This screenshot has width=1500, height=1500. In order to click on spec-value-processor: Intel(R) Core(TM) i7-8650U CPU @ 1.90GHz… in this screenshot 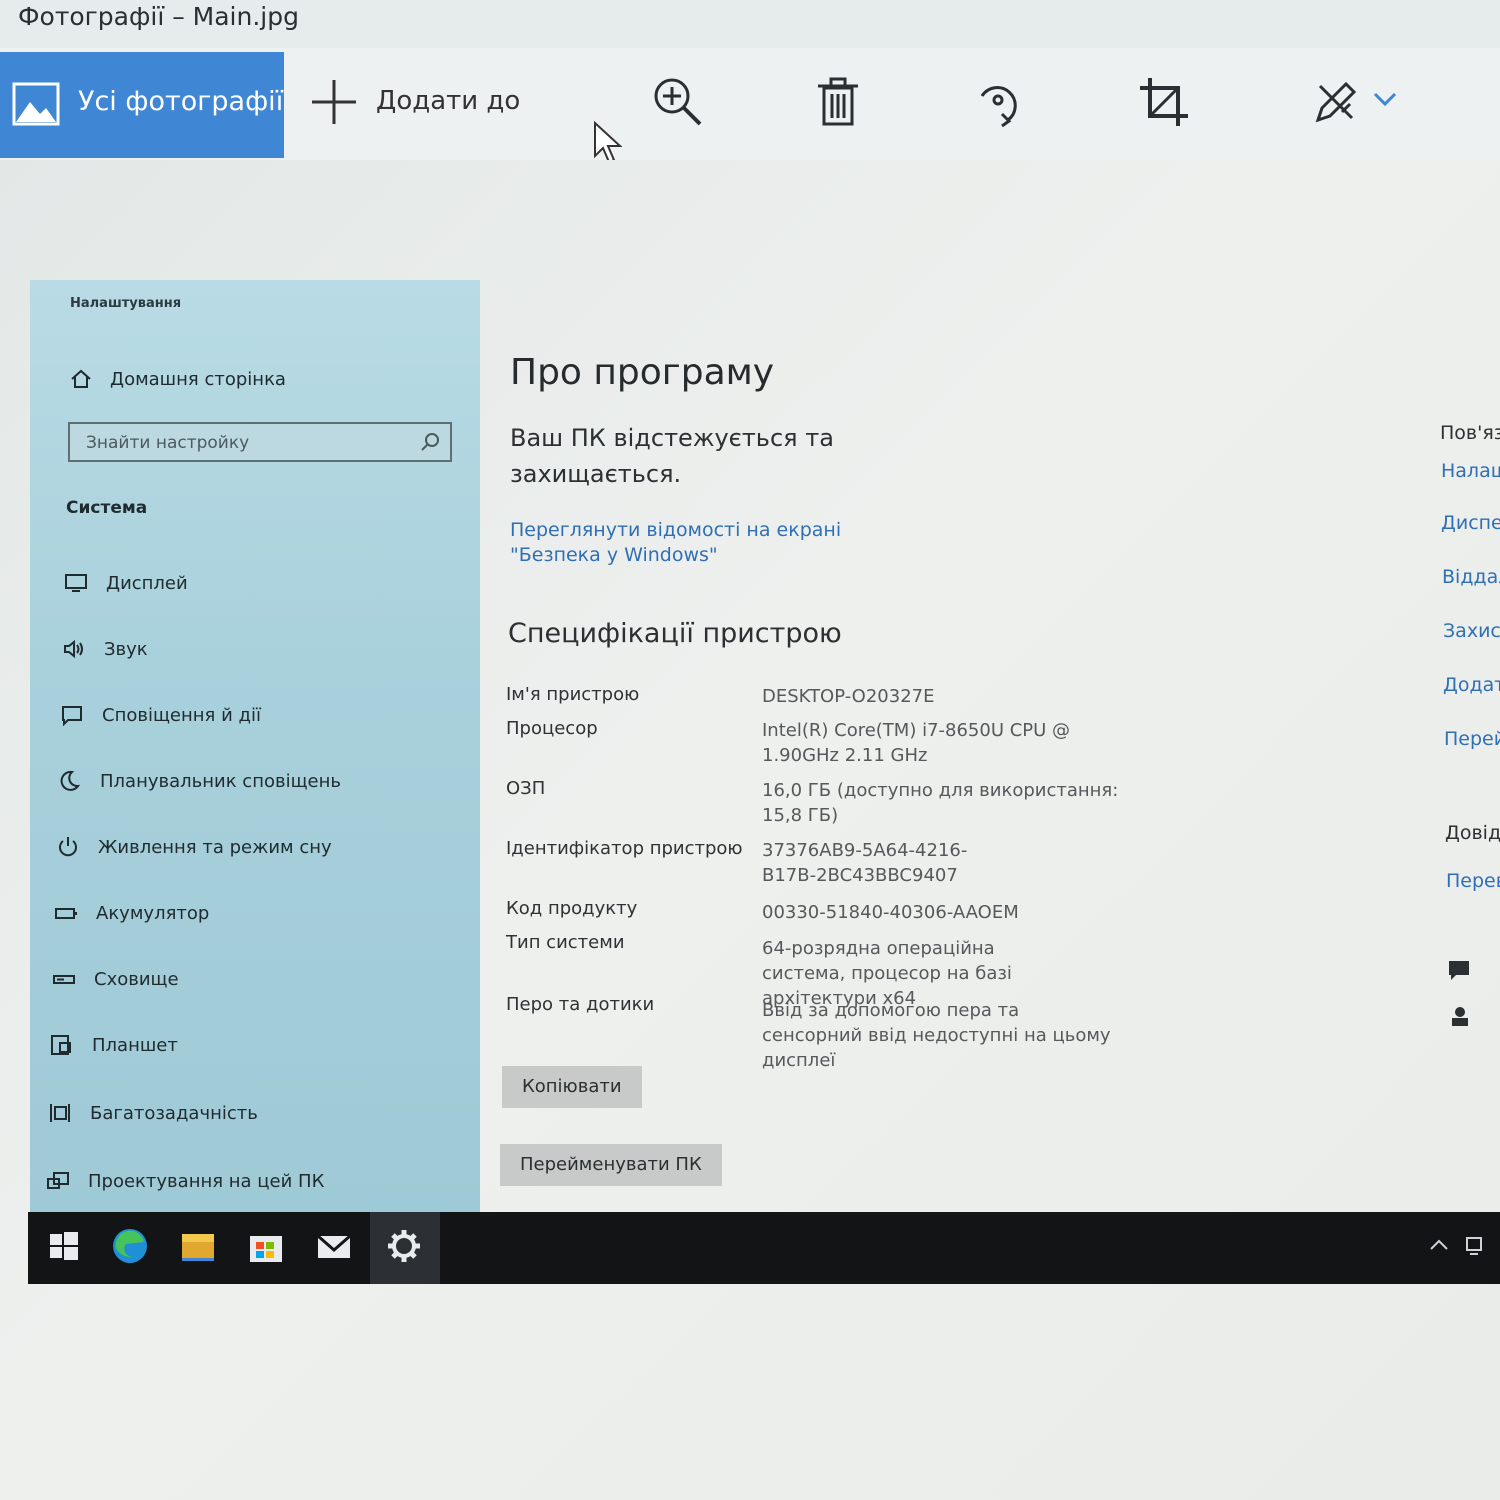, I will do `click(916, 743)`.